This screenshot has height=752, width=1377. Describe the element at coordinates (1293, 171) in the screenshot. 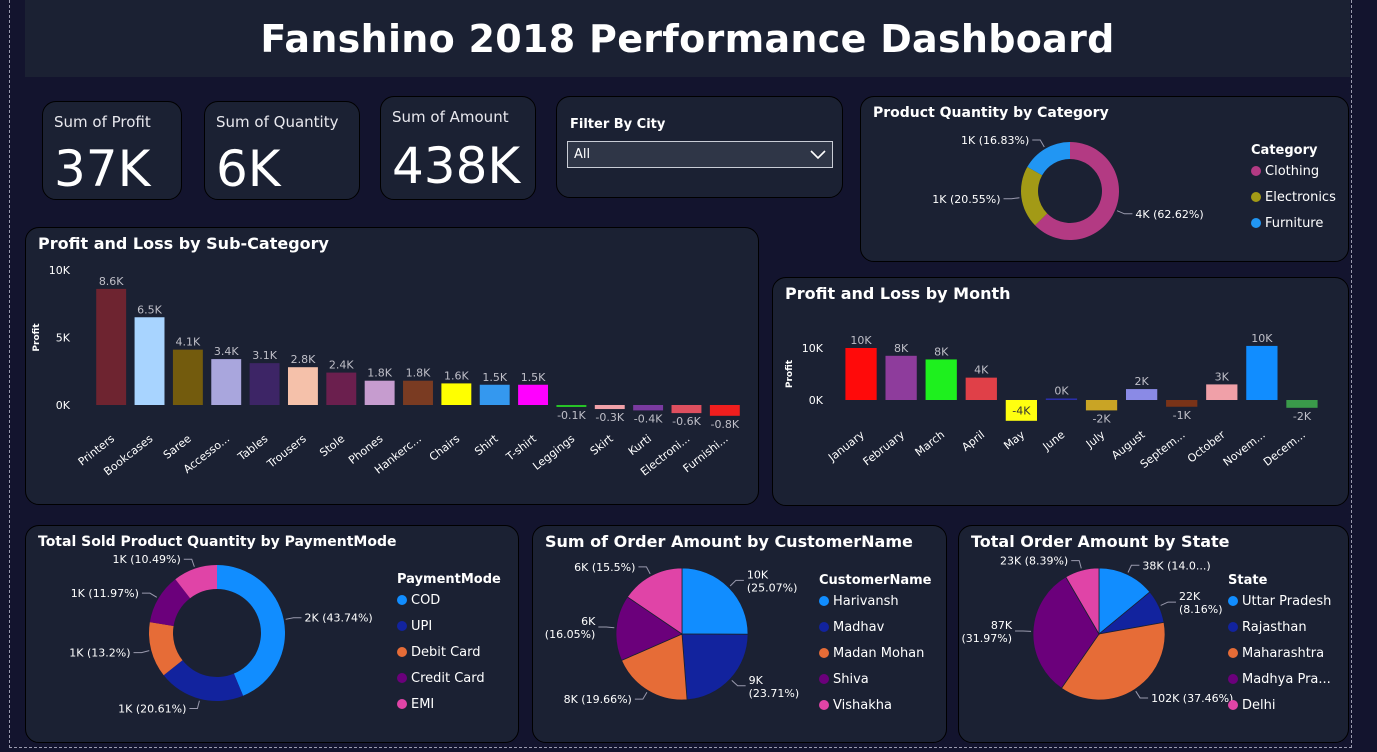

I see `legend-item: Clothing` at that location.